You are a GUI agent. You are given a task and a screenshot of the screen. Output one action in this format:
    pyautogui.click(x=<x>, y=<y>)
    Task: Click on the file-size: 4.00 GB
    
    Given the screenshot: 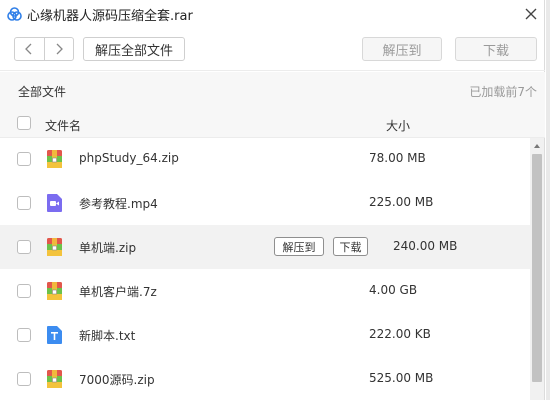 What is the action you would take?
    pyautogui.click(x=393, y=290)
    